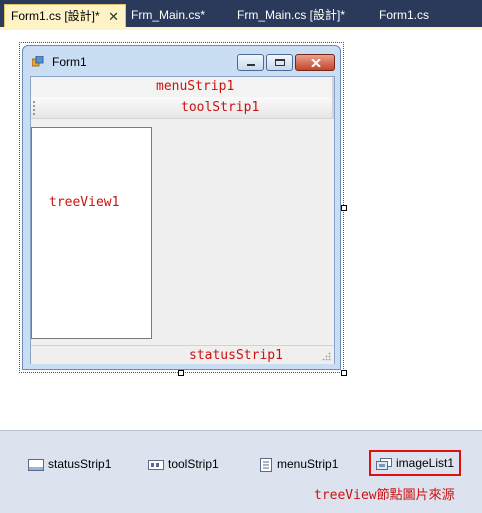 The width and height of the screenshot is (482, 513). I want to click on tray-item-menustrip: menuStrip1, so click(298, 464).